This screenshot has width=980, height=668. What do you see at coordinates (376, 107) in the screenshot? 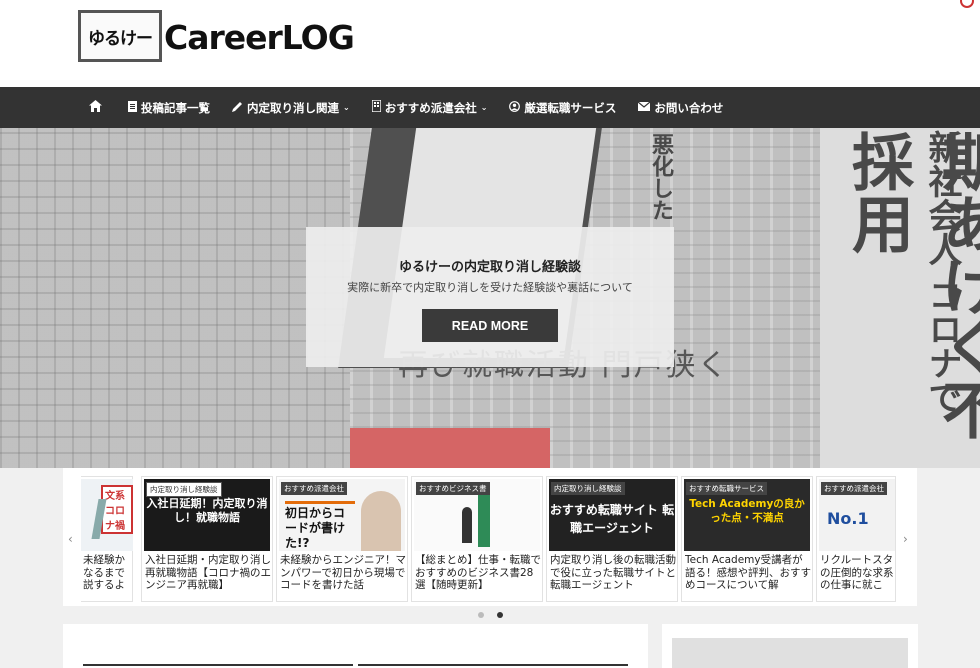
I see `building-icon` at bounding box center [376, 107].